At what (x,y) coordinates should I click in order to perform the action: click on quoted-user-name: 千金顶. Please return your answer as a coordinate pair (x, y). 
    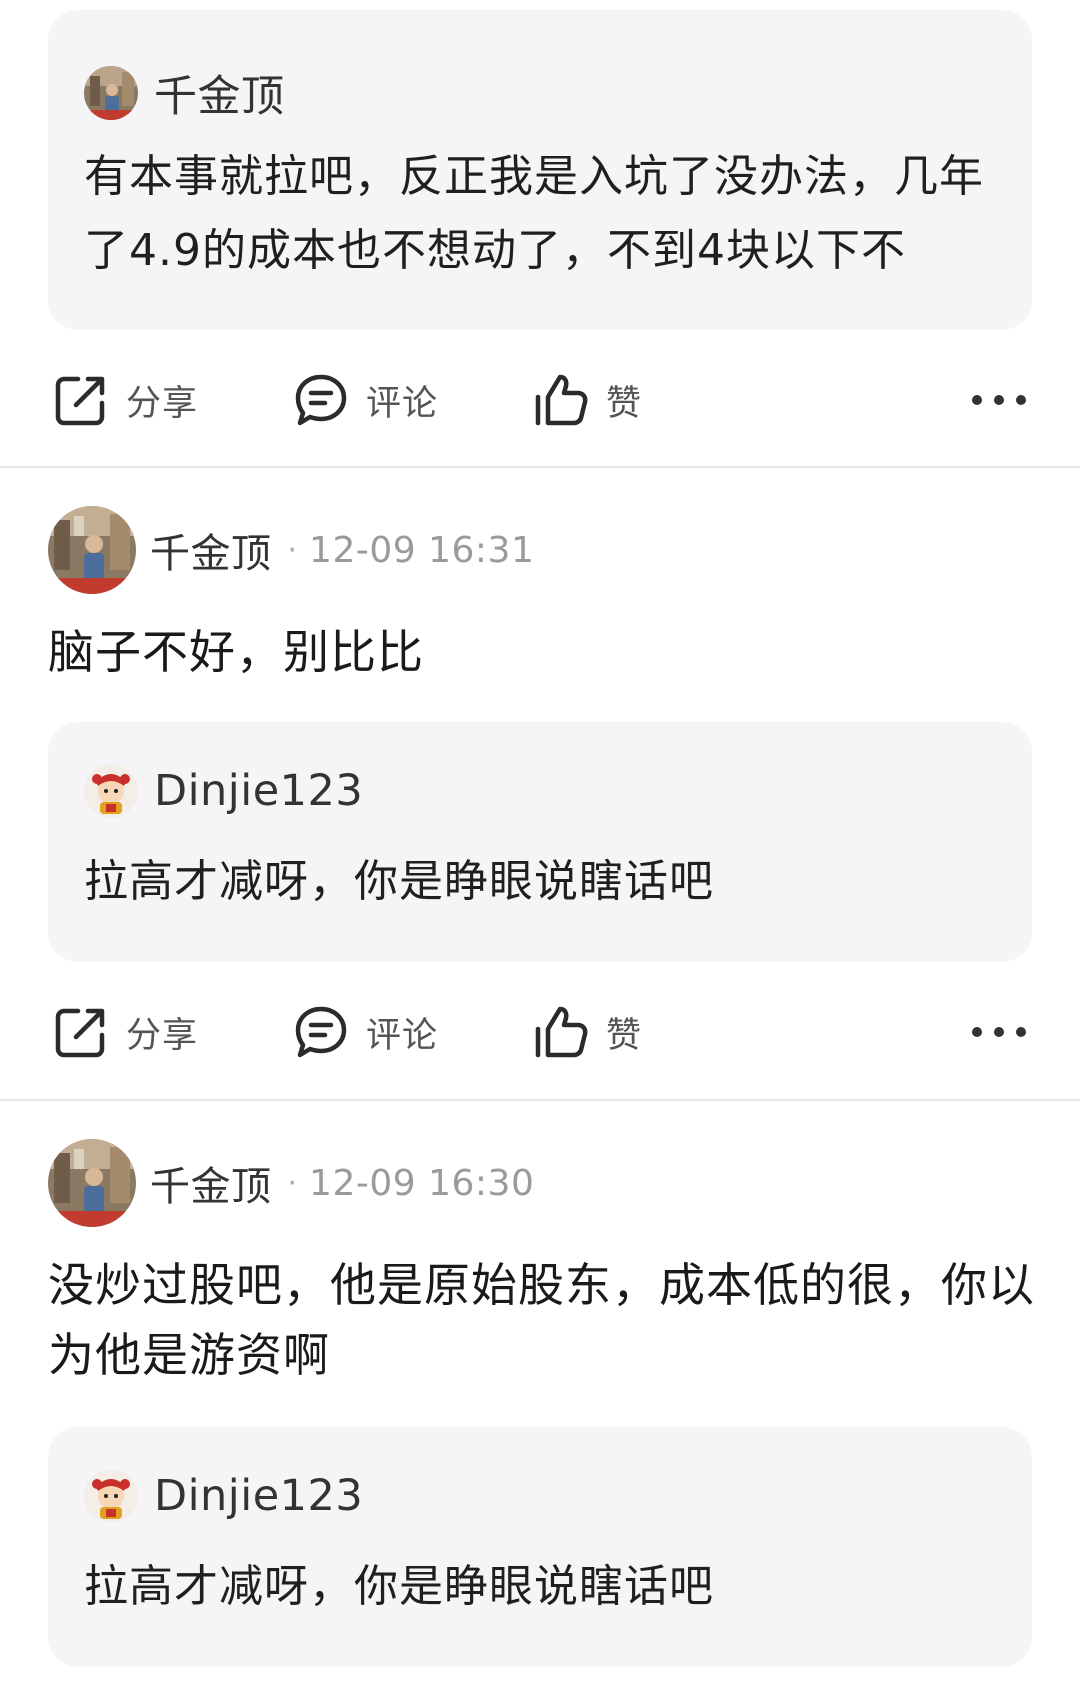
    Looking at the image, I should click on (219, 93).